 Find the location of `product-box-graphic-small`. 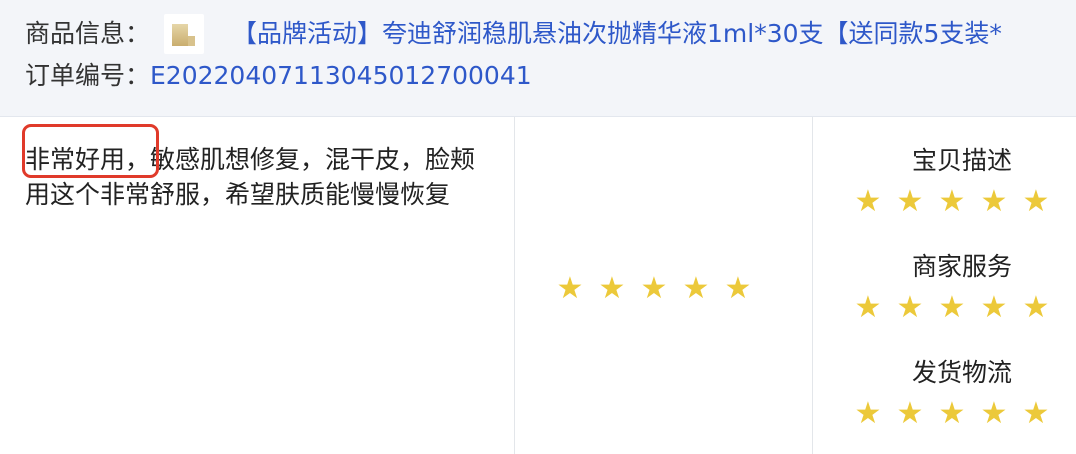

product-box-graphic-small is located at coordinates (191, 41).